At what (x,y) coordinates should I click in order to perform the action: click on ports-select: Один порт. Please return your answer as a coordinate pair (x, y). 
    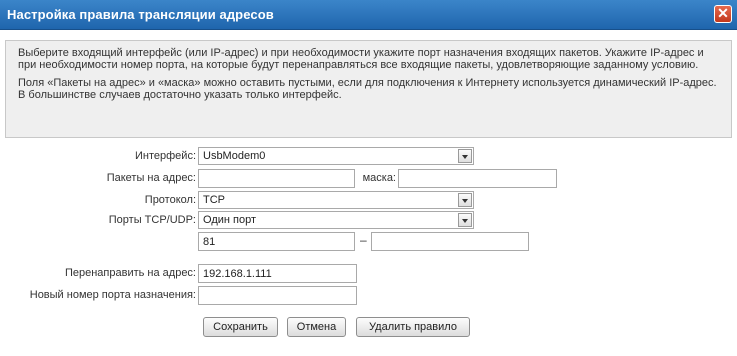
    Looking at the image, I should click on (336, 220).